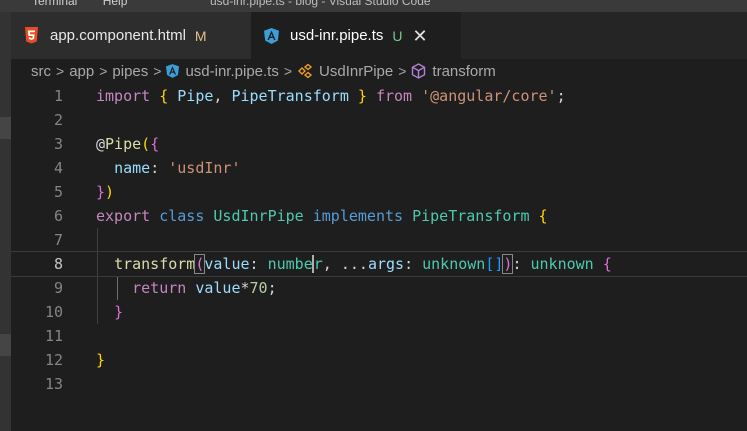 The image size is (747, 431). Describe the element at coordinates (379, 336) in the screenshot. I see `code-line: 11` at that location.